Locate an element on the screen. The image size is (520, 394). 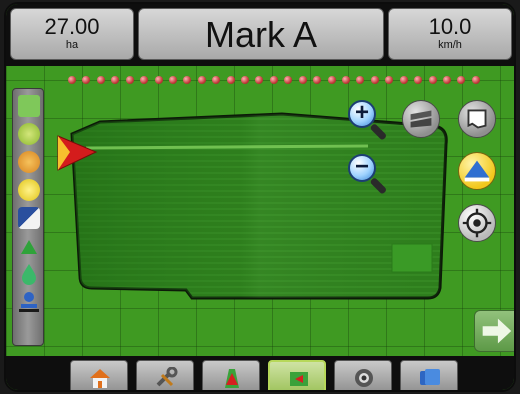
tab-data is located at coordinates (429, 375).